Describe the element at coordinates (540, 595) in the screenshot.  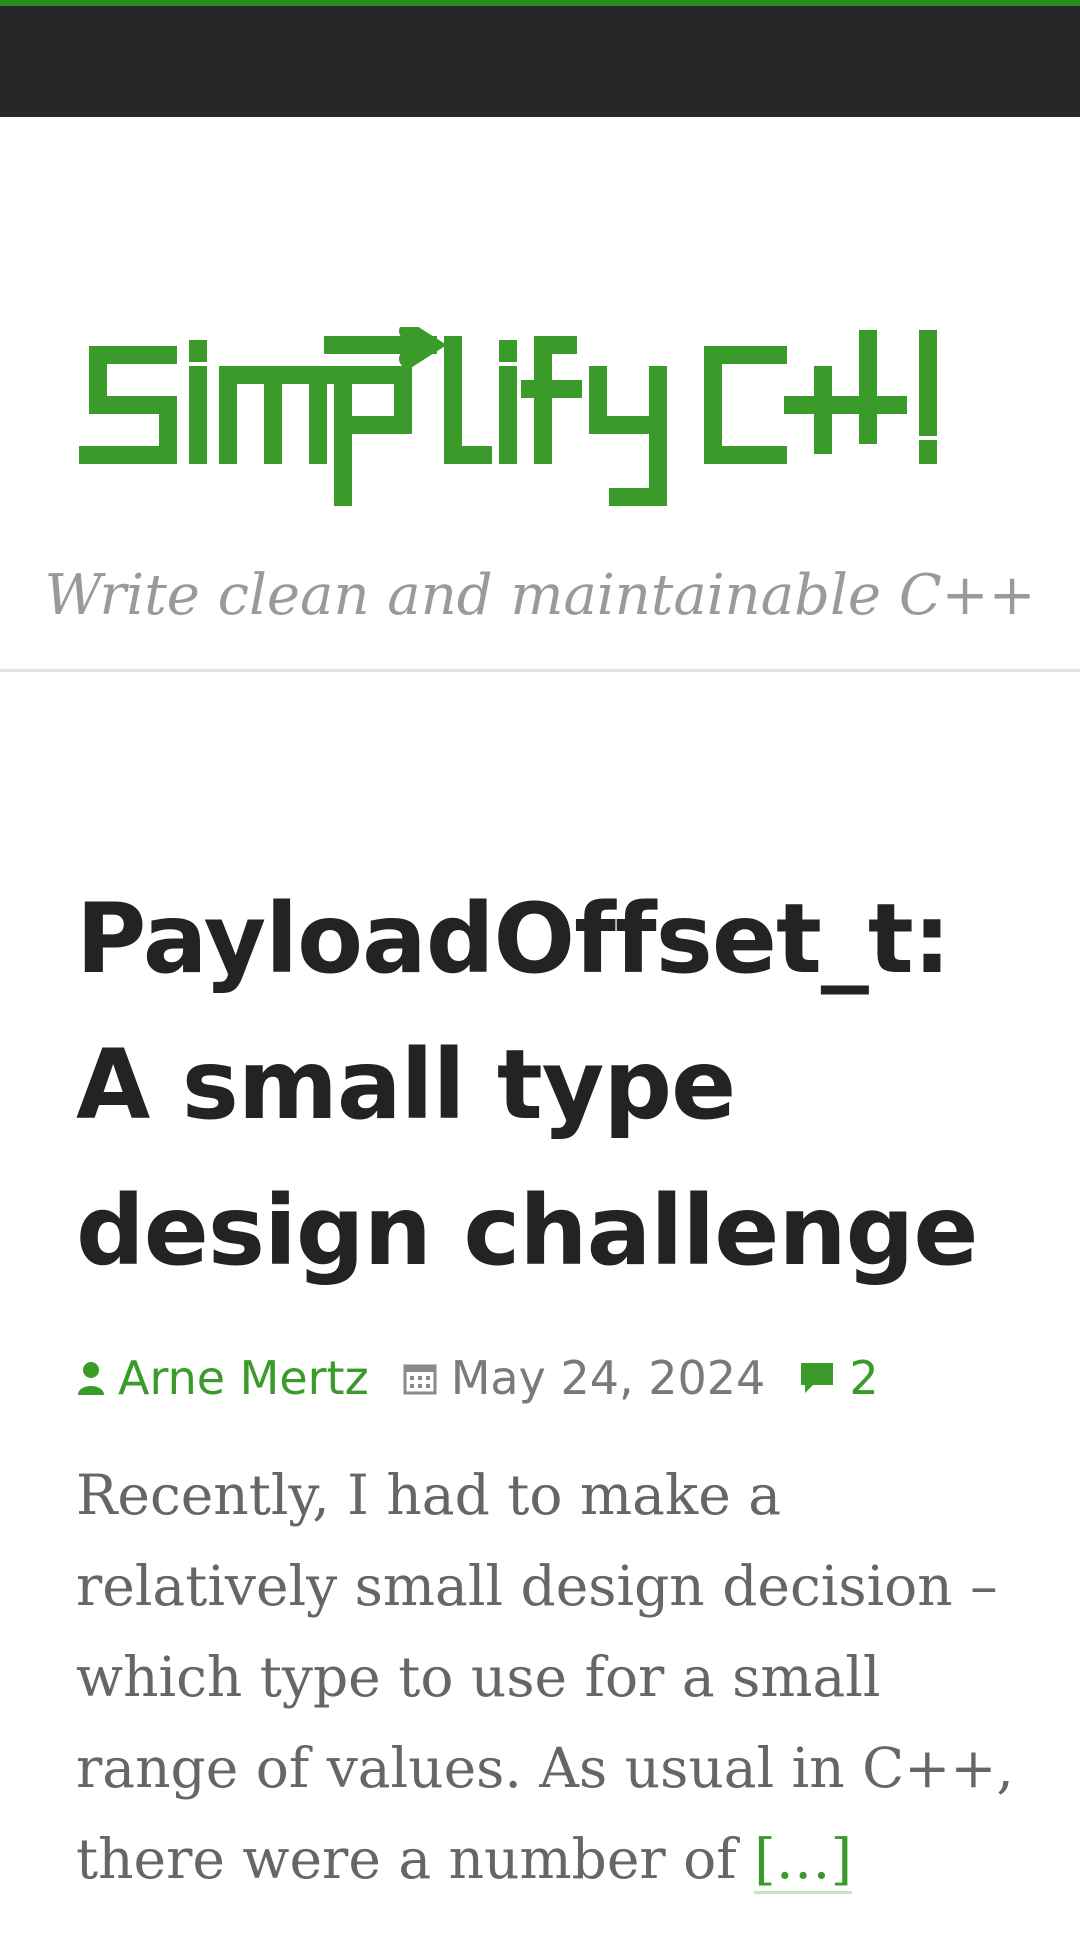
I see `site-tagline: Write clean and maintainable C++` at that location.